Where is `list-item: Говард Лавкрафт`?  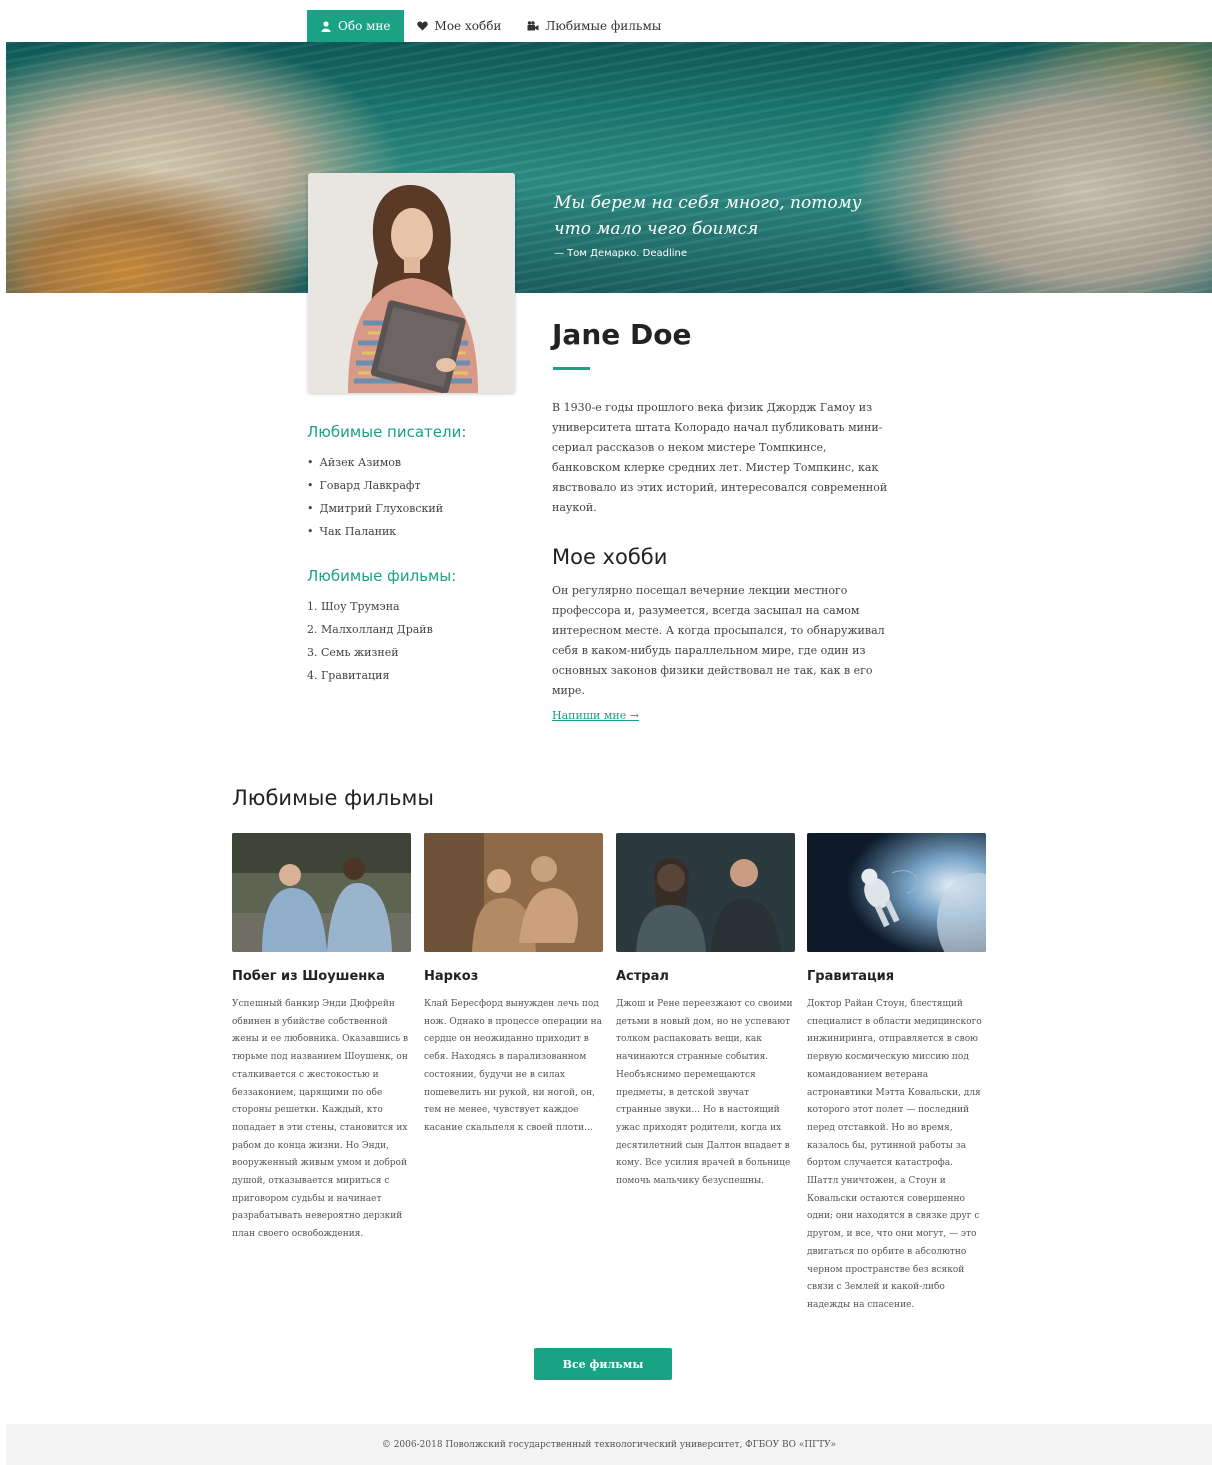
list-item: Говард Лавкрафт is located at coordinates (407, 485).